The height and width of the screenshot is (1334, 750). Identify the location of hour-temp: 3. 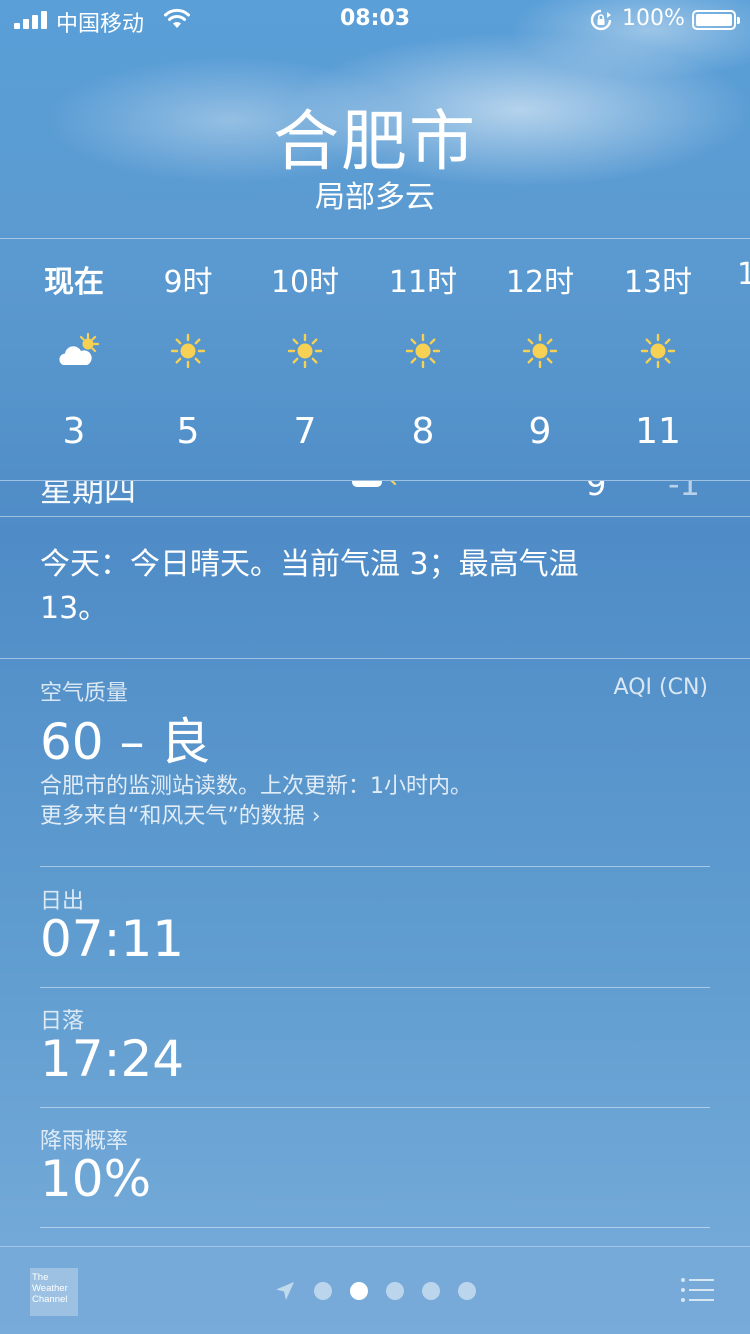
(74, 431).